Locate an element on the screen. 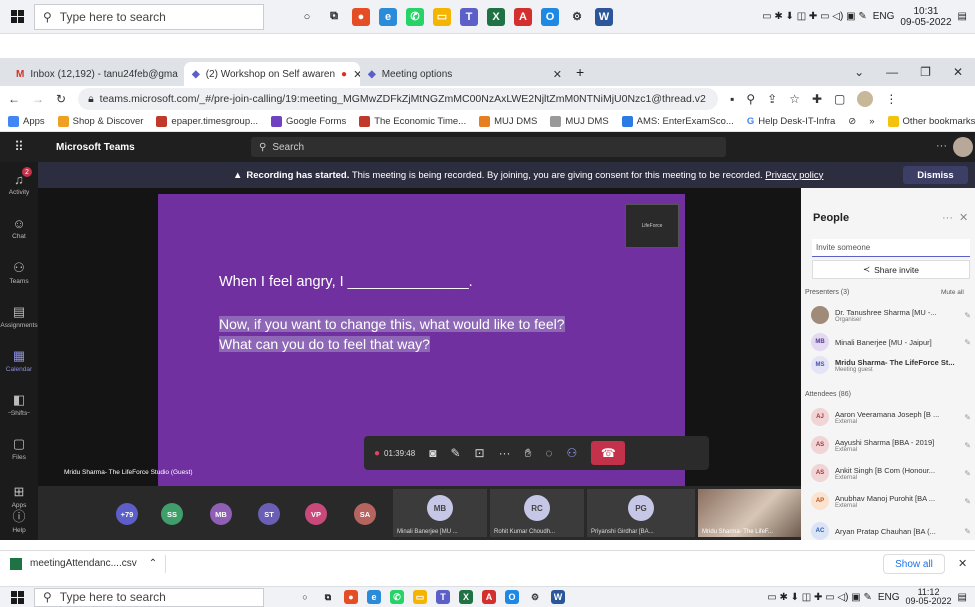 This screenshot has width=975, height=607. menu-kebab-icon: ⋮ is located at coordinates (891, 99).